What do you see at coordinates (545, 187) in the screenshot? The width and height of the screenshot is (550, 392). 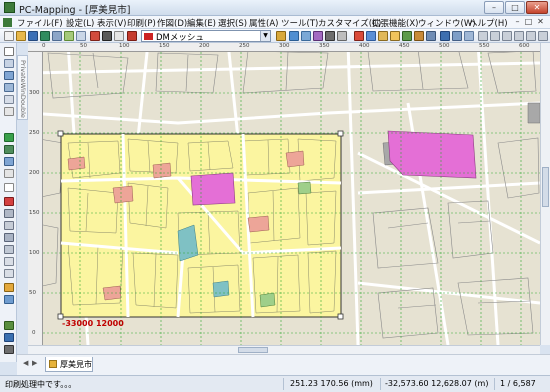 I see `vertical-scroll-thumb` at bounding box center [545, 187].